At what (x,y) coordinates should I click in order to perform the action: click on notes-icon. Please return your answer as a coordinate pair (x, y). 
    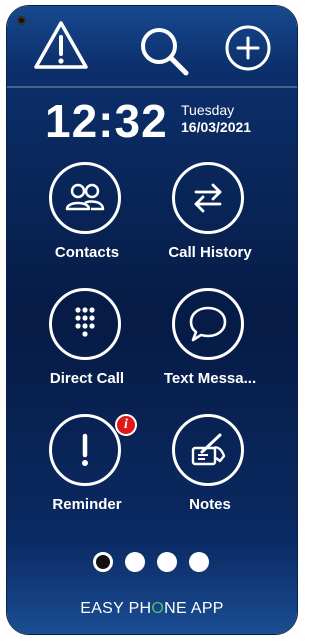
    Looking at the image, I should click on (208, 449).